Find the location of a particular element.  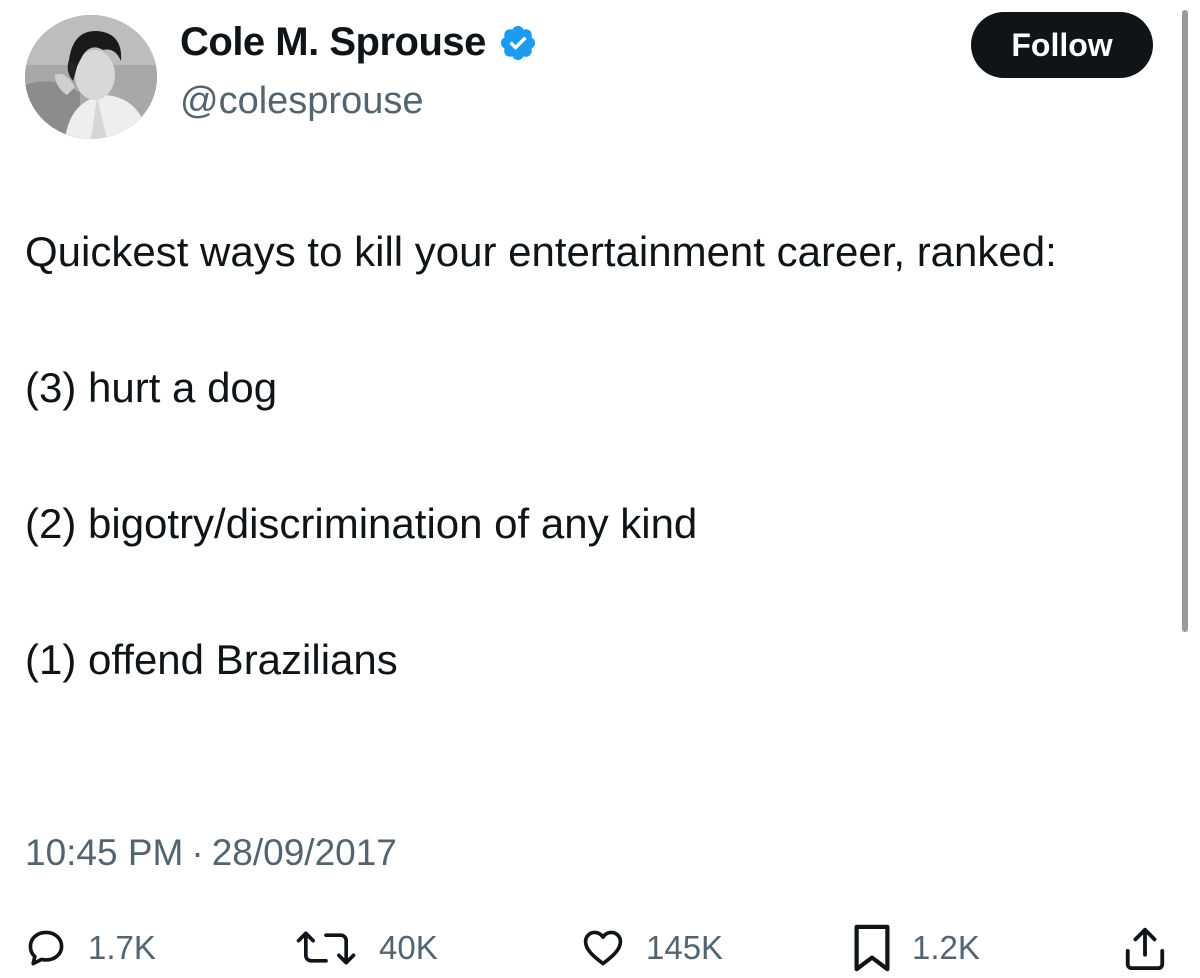

author-name-row: Cole M. Sprouse is located at coordinates (359, 42).